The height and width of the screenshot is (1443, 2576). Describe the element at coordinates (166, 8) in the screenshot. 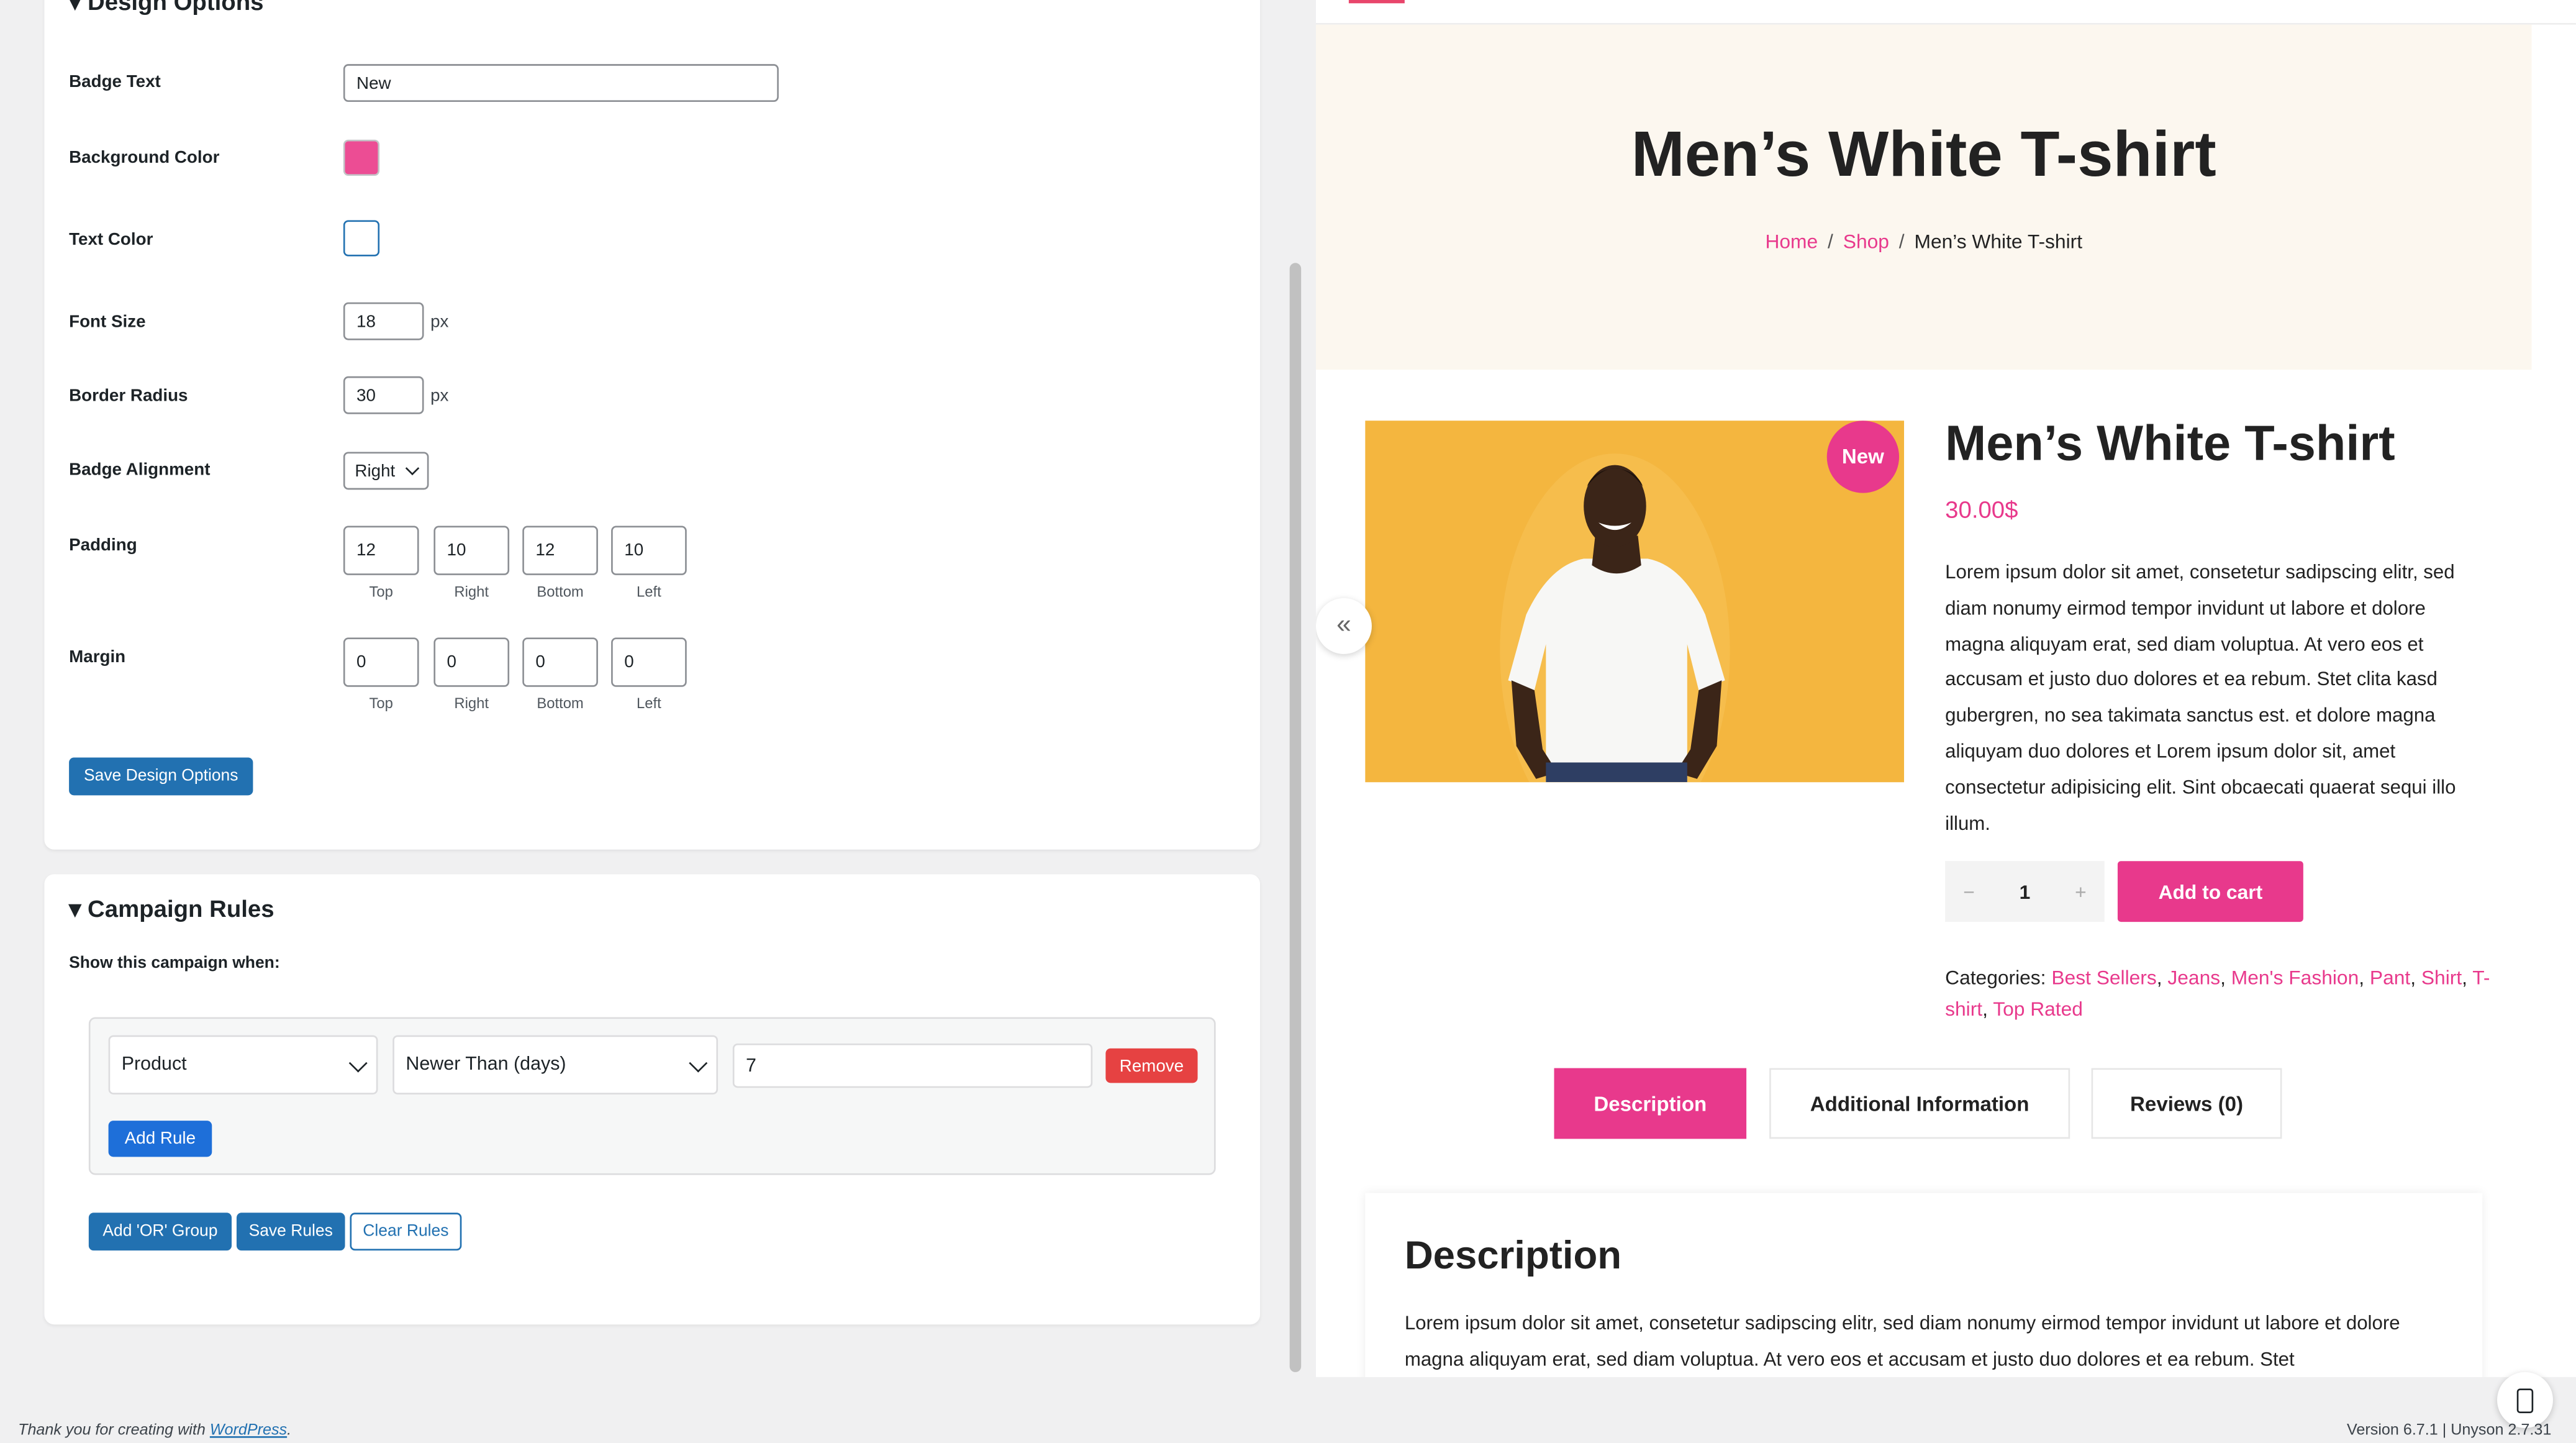

I see `design-options-heading: ▾ Design Options` at that location.